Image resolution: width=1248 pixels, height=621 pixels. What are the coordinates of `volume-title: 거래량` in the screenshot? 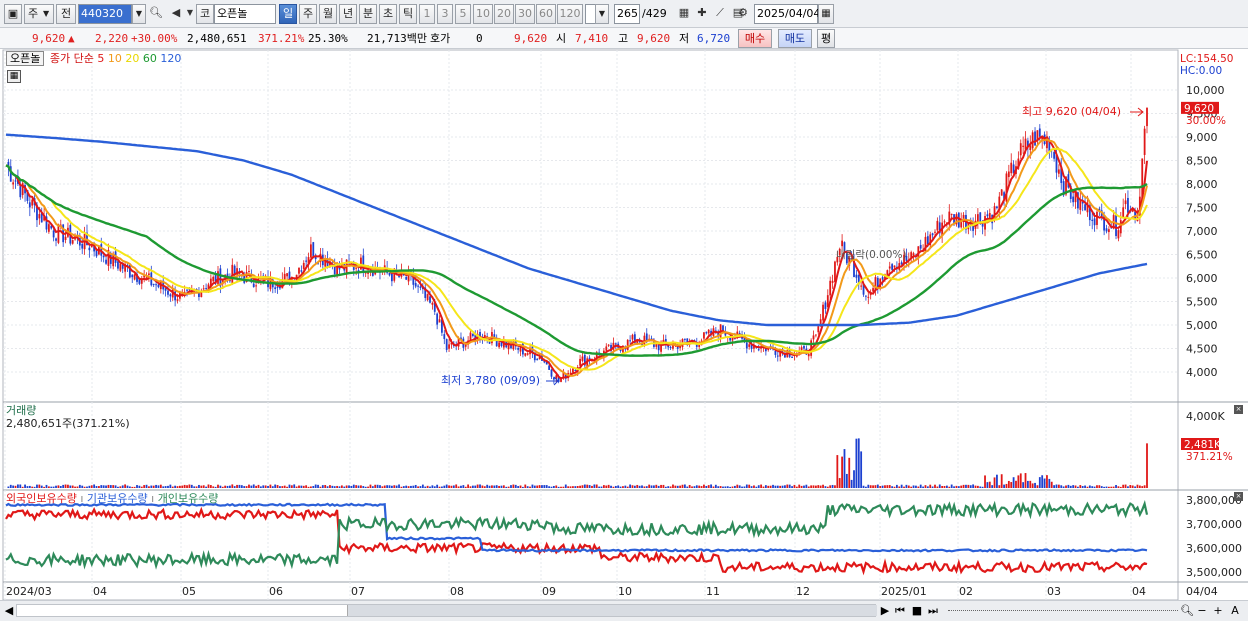 It's located at (68, 410).